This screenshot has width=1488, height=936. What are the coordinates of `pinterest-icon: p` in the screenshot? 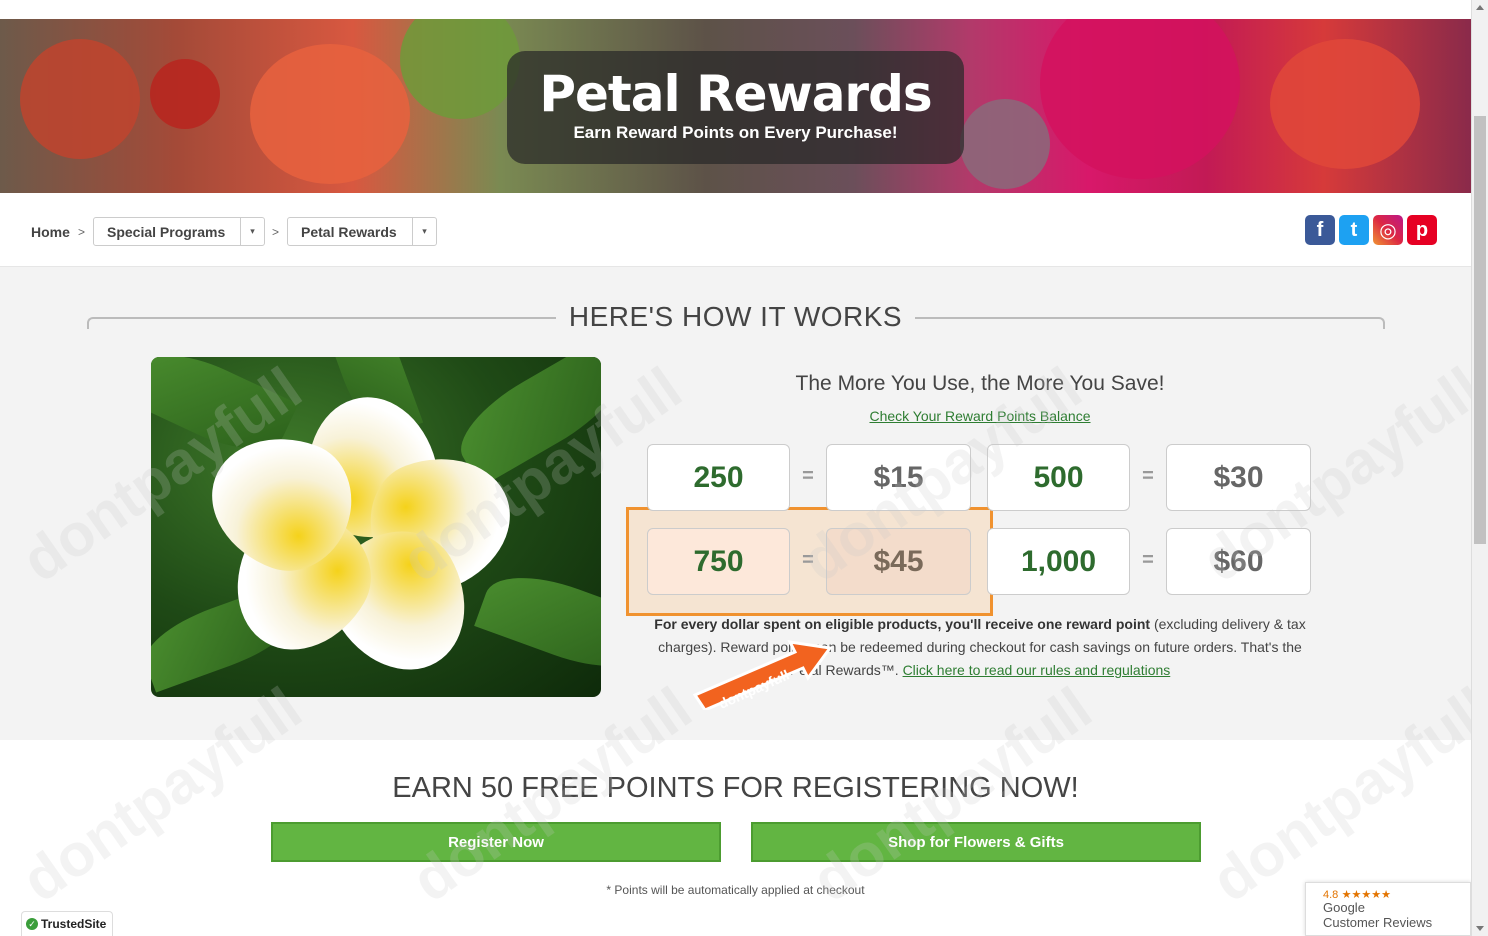 It's located at (1422, 230).